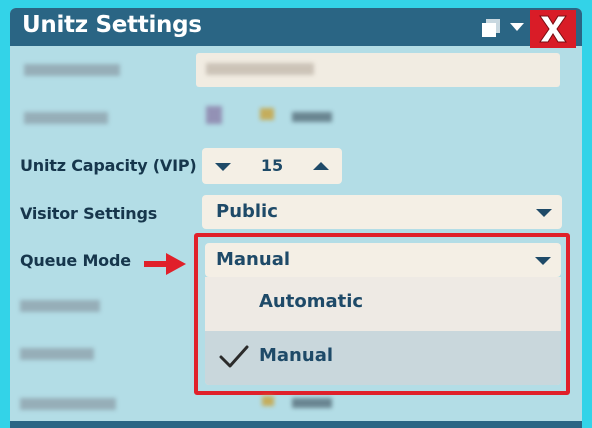 The height and width of the screenshot is (428, 592). Describe the element at coordinates (383, 358) in the screenshot. I see `option-manual: Manual` at that location.